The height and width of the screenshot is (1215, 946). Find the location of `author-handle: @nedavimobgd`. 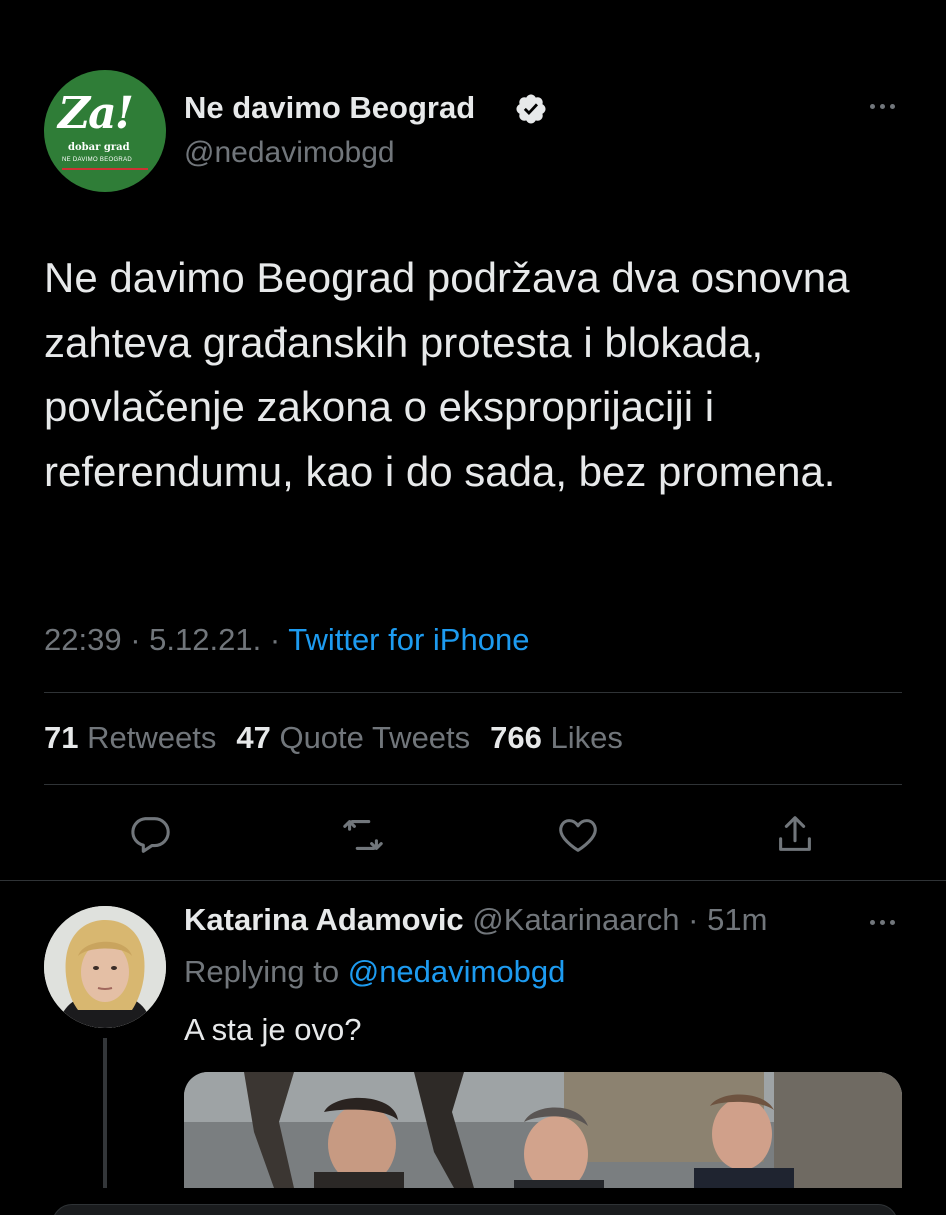

author-handle: @nedavimobgd is located at coordinates (289, 153).